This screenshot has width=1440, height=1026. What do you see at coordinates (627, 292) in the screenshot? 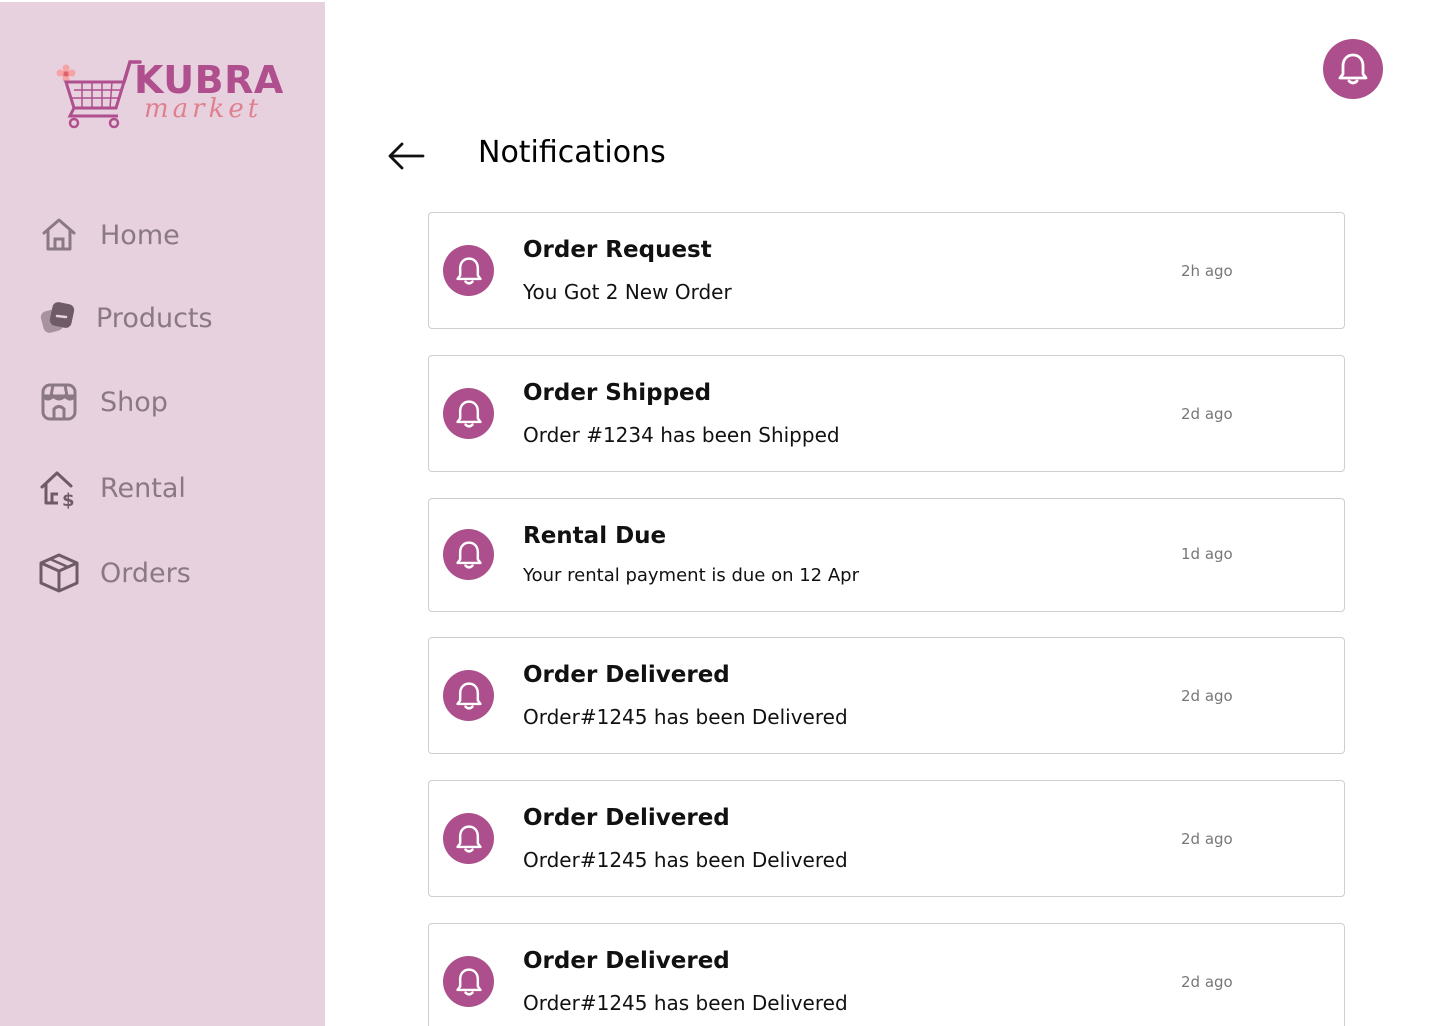
I see `notification-message: You Got 2 New Order` at bounding box center [627, 292].